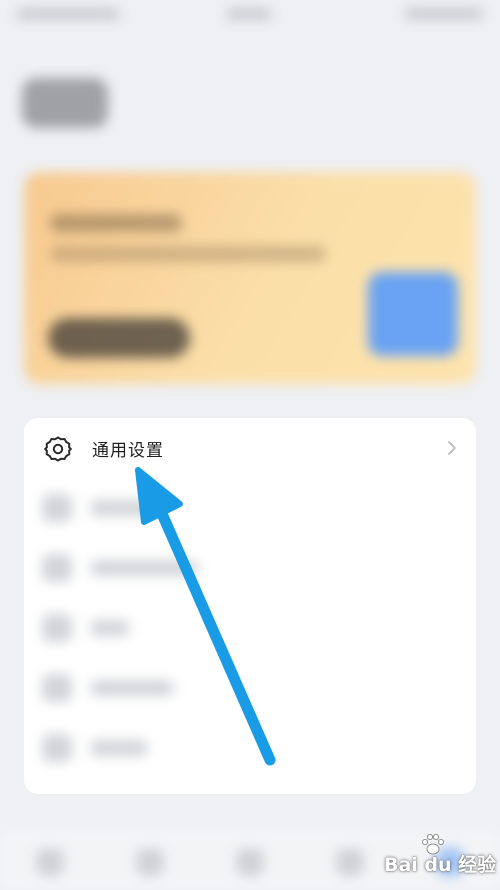 The width and height of the screenshot is (500, 890). Describe the element at coordinates (58, 449) in the screenshot. I see `gear-icon` at that location.